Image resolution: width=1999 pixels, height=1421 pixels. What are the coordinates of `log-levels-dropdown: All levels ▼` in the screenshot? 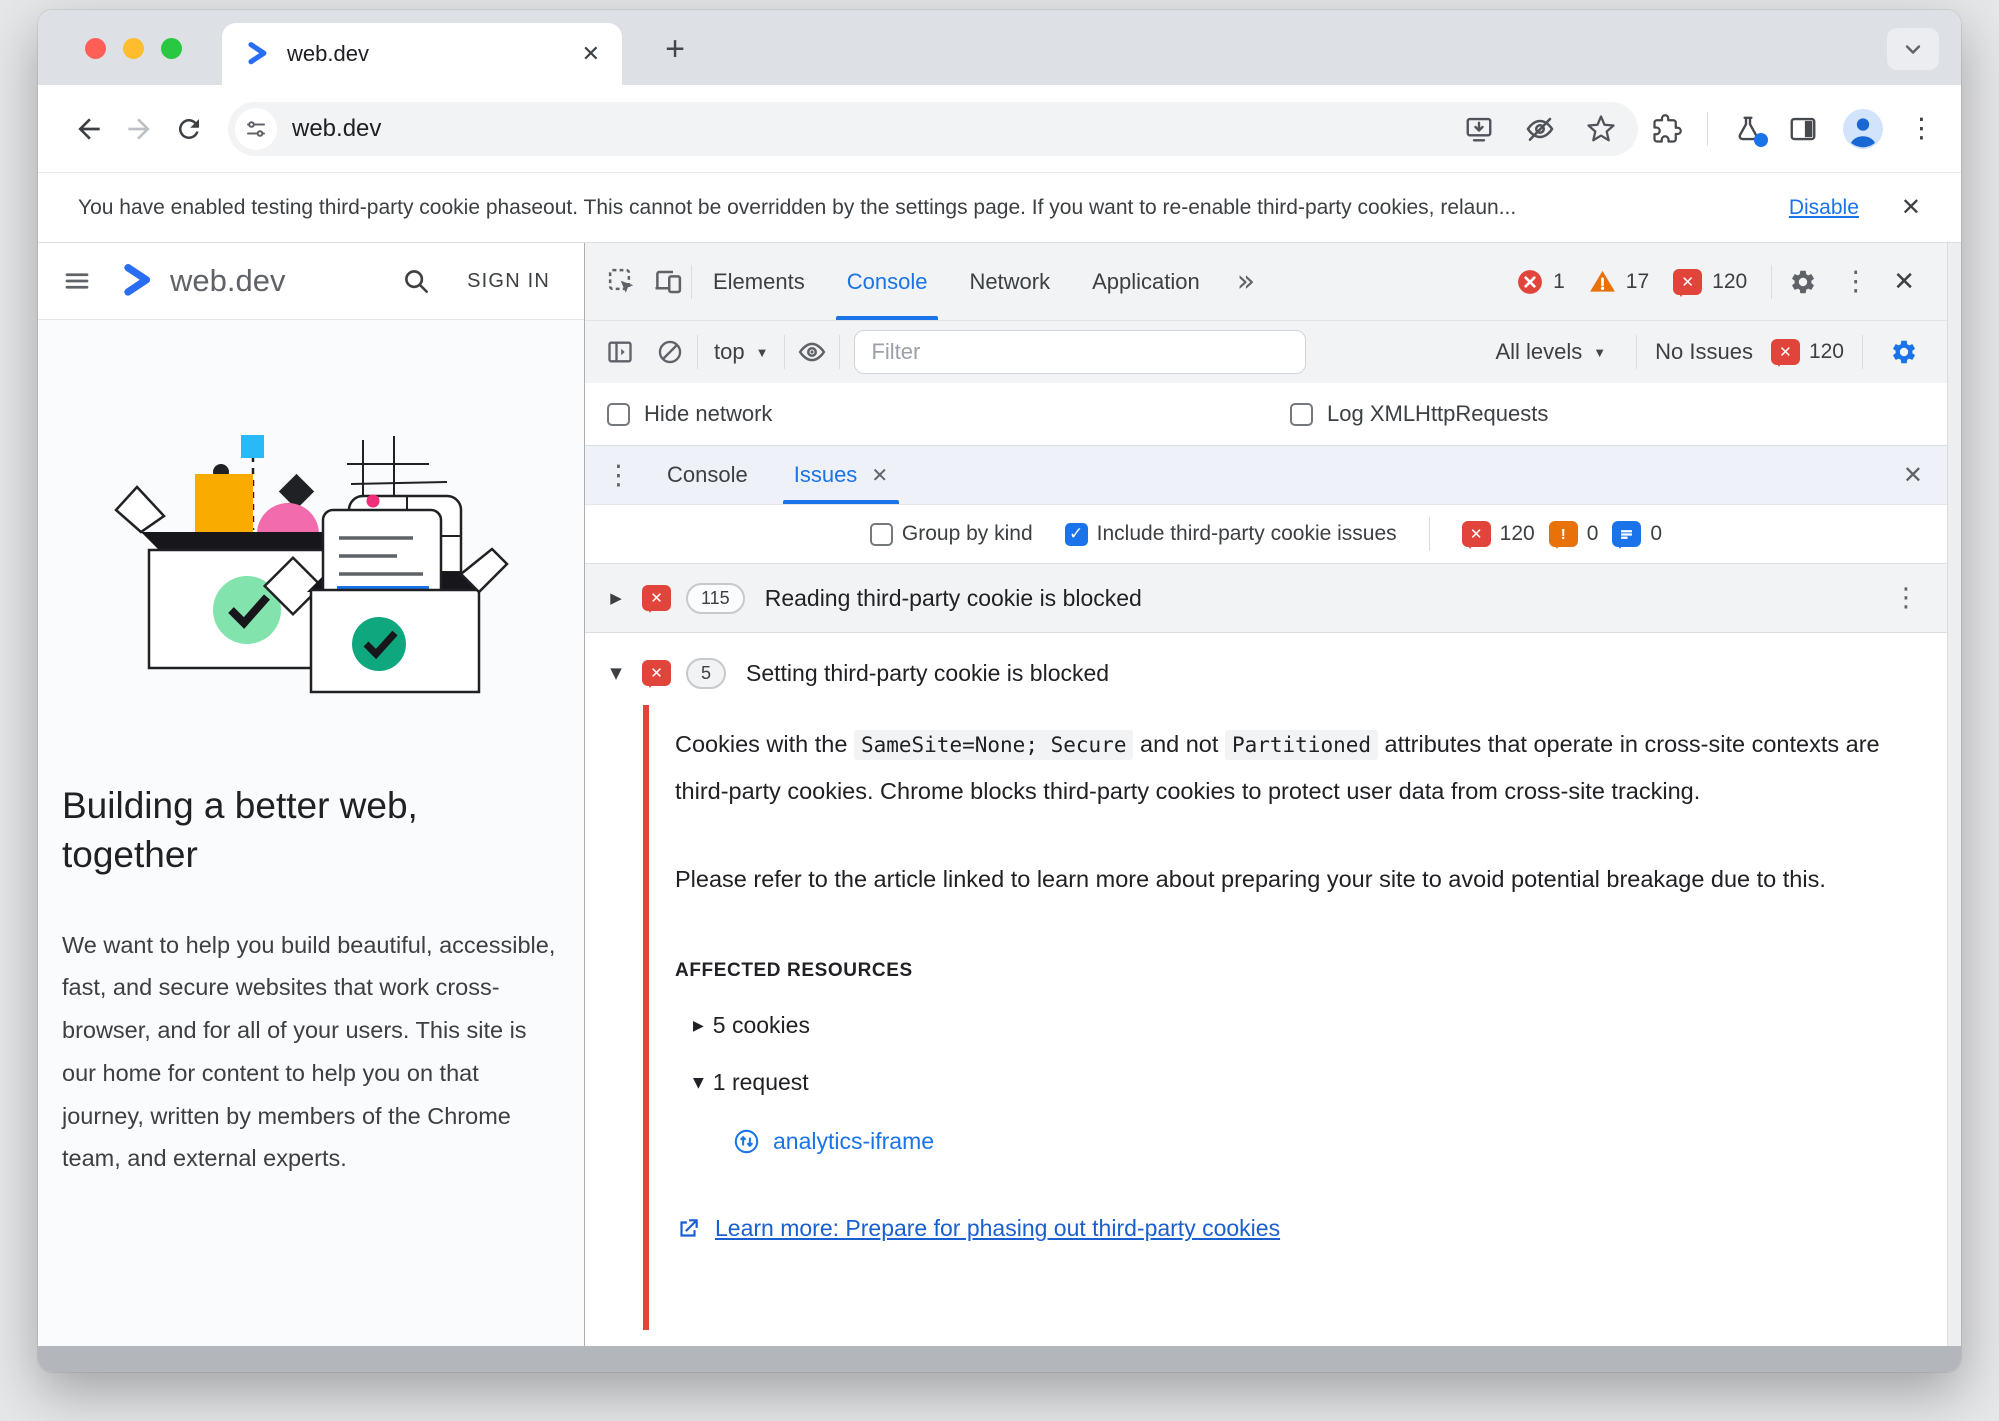 It's located at (1550, 352).